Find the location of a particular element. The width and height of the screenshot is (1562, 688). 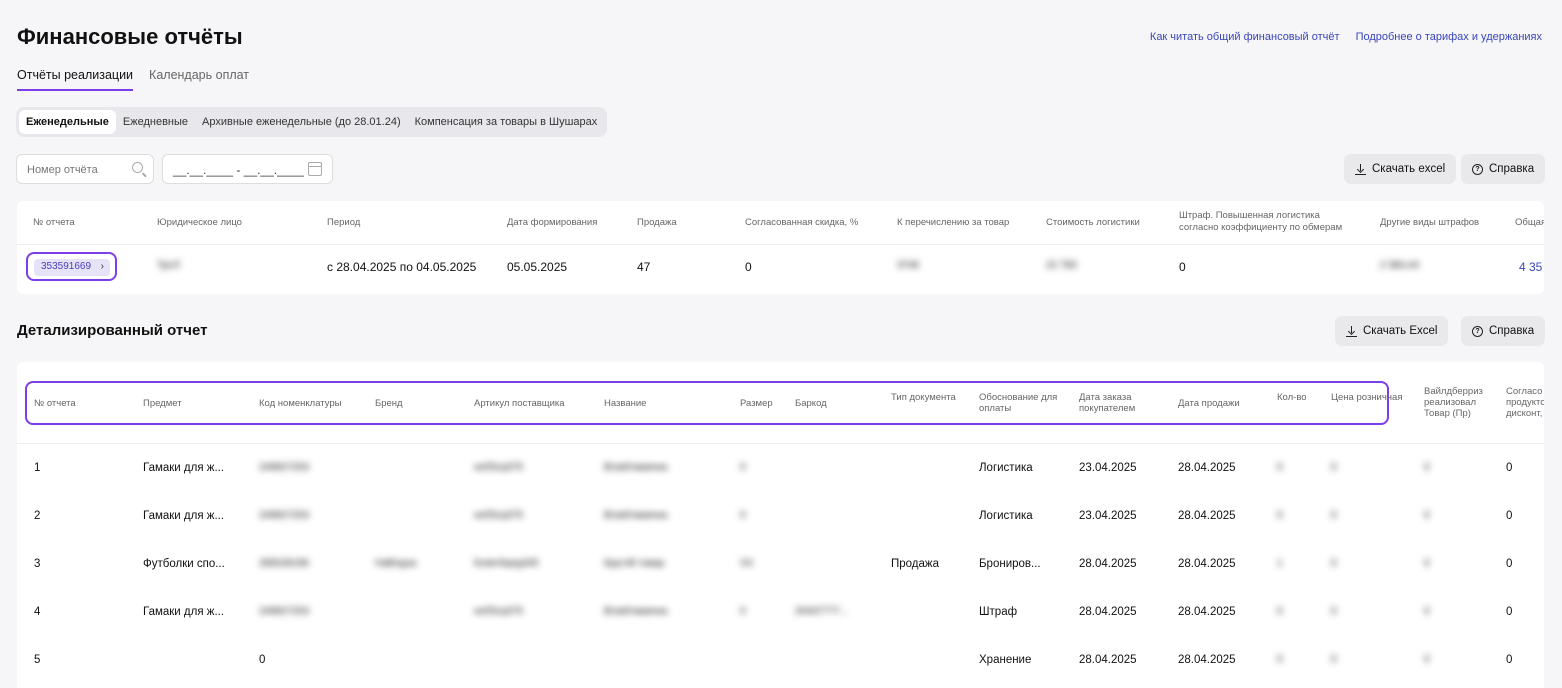

period-value: с 28.04.2025 по 04.05.2025 is located at coordinates (402, 267).